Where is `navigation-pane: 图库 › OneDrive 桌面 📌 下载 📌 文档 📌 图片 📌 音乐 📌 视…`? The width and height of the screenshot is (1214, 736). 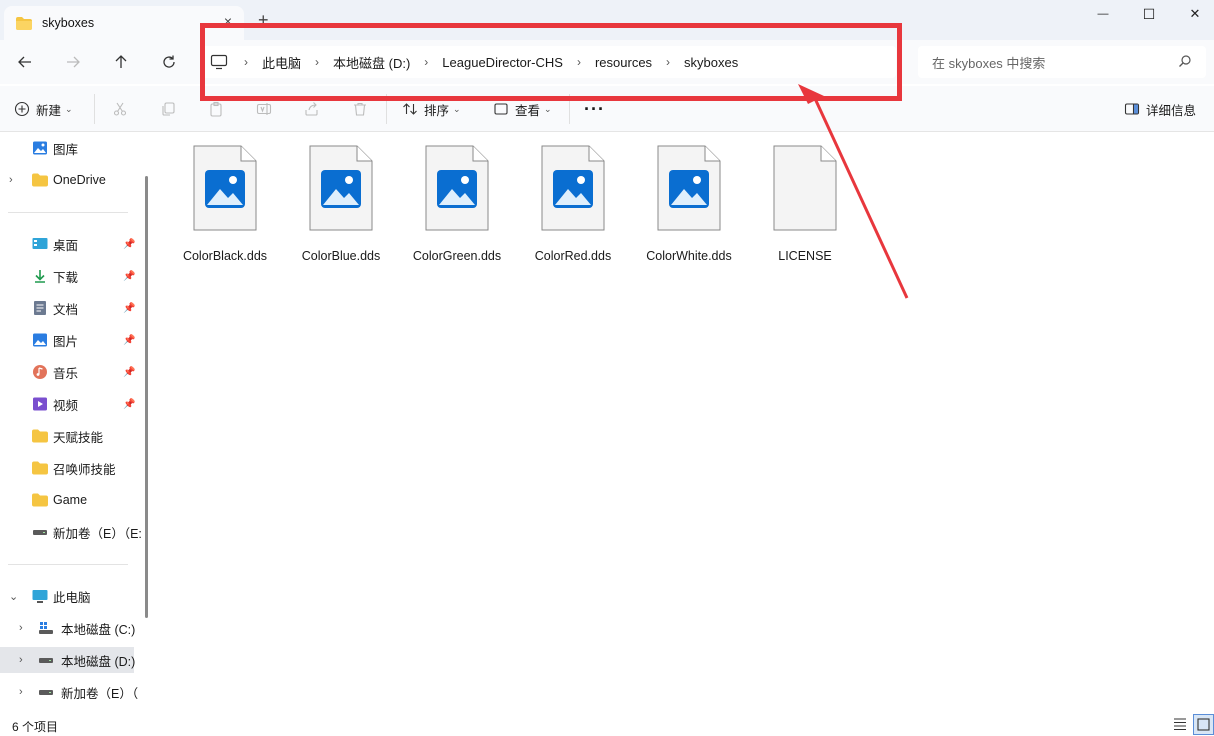
navigation-pane: 图库 › OneDrive 桌面 📌 下载 📌 文档 📌 图片 📌 音乐 📌 视… is located at coordinates (75, 423).